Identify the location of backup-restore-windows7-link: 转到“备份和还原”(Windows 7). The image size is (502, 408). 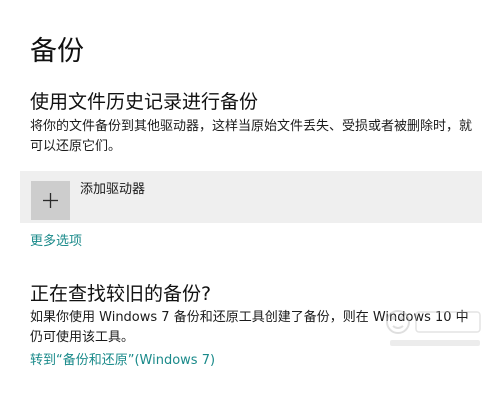
(122, 361).